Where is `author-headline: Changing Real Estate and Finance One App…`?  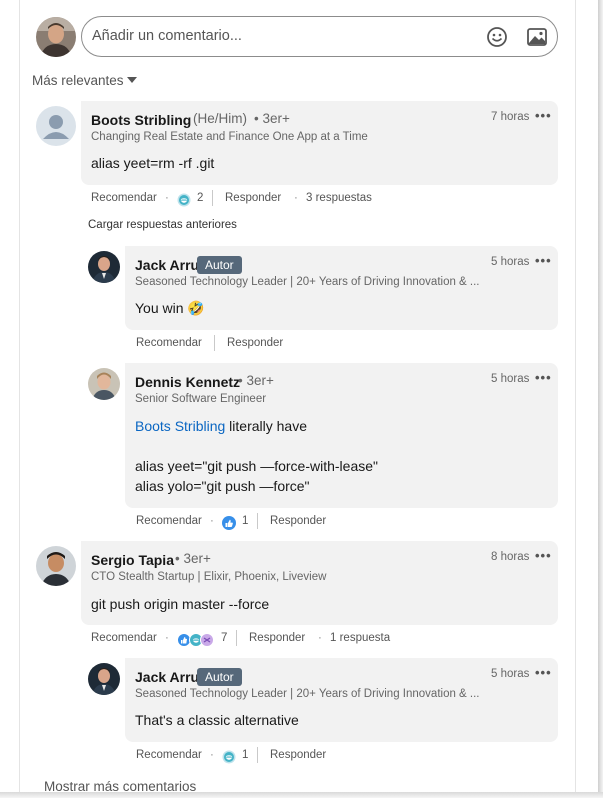 author-headline: Changing Real Estate and Finance One App… is located at coordinates (229, 137).